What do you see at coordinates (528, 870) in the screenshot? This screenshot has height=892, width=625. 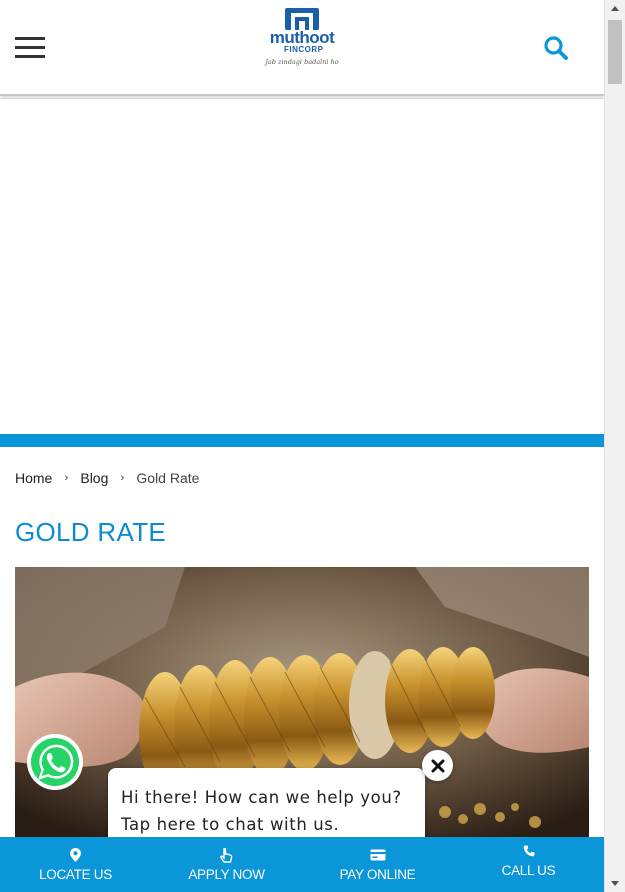 I see `nav-call-us-label: CALL US` at bounding box center [528, 870].